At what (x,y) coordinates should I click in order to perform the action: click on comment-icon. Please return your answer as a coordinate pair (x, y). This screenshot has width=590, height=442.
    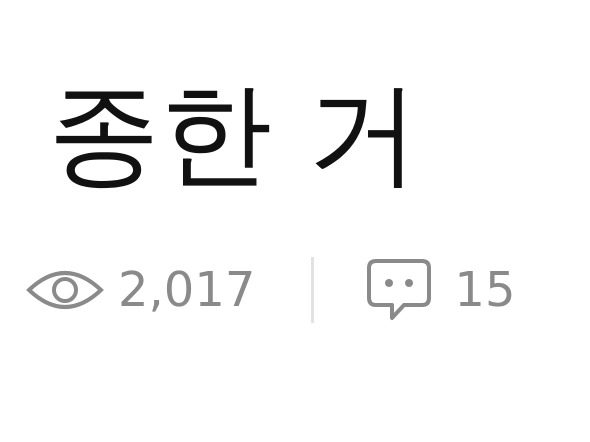
    Looking at the image, I should click on (399, 290).